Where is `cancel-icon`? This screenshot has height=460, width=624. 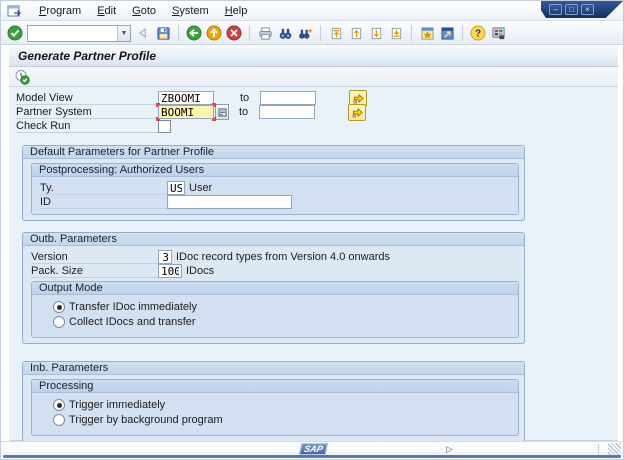 cancel-icon is located at coordinates (234, 33).